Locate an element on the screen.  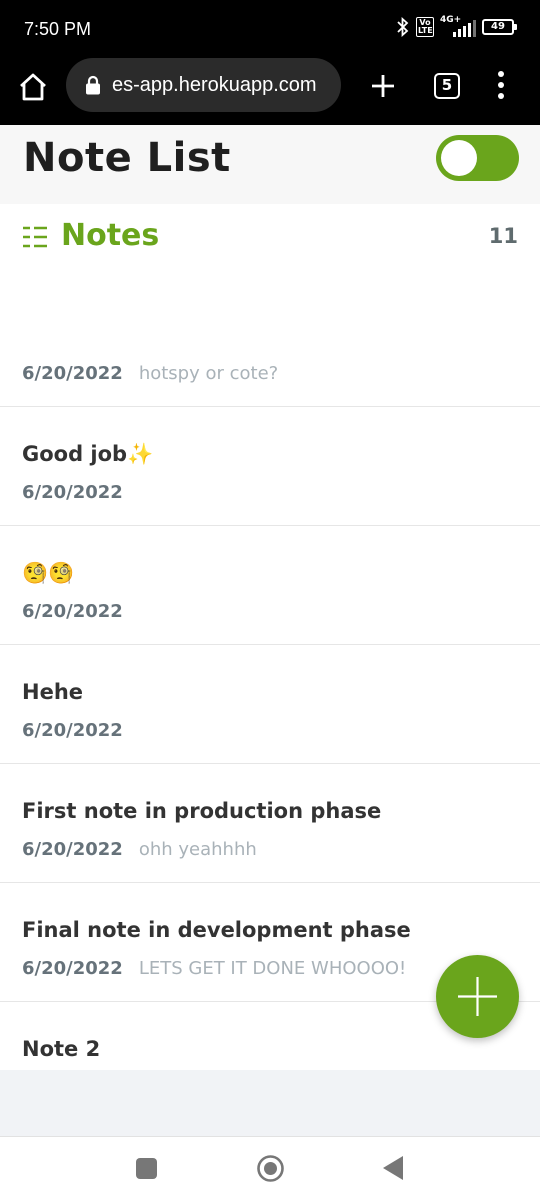
url-text: es-app.herokuapp.com is located at coordinates (214, 85).